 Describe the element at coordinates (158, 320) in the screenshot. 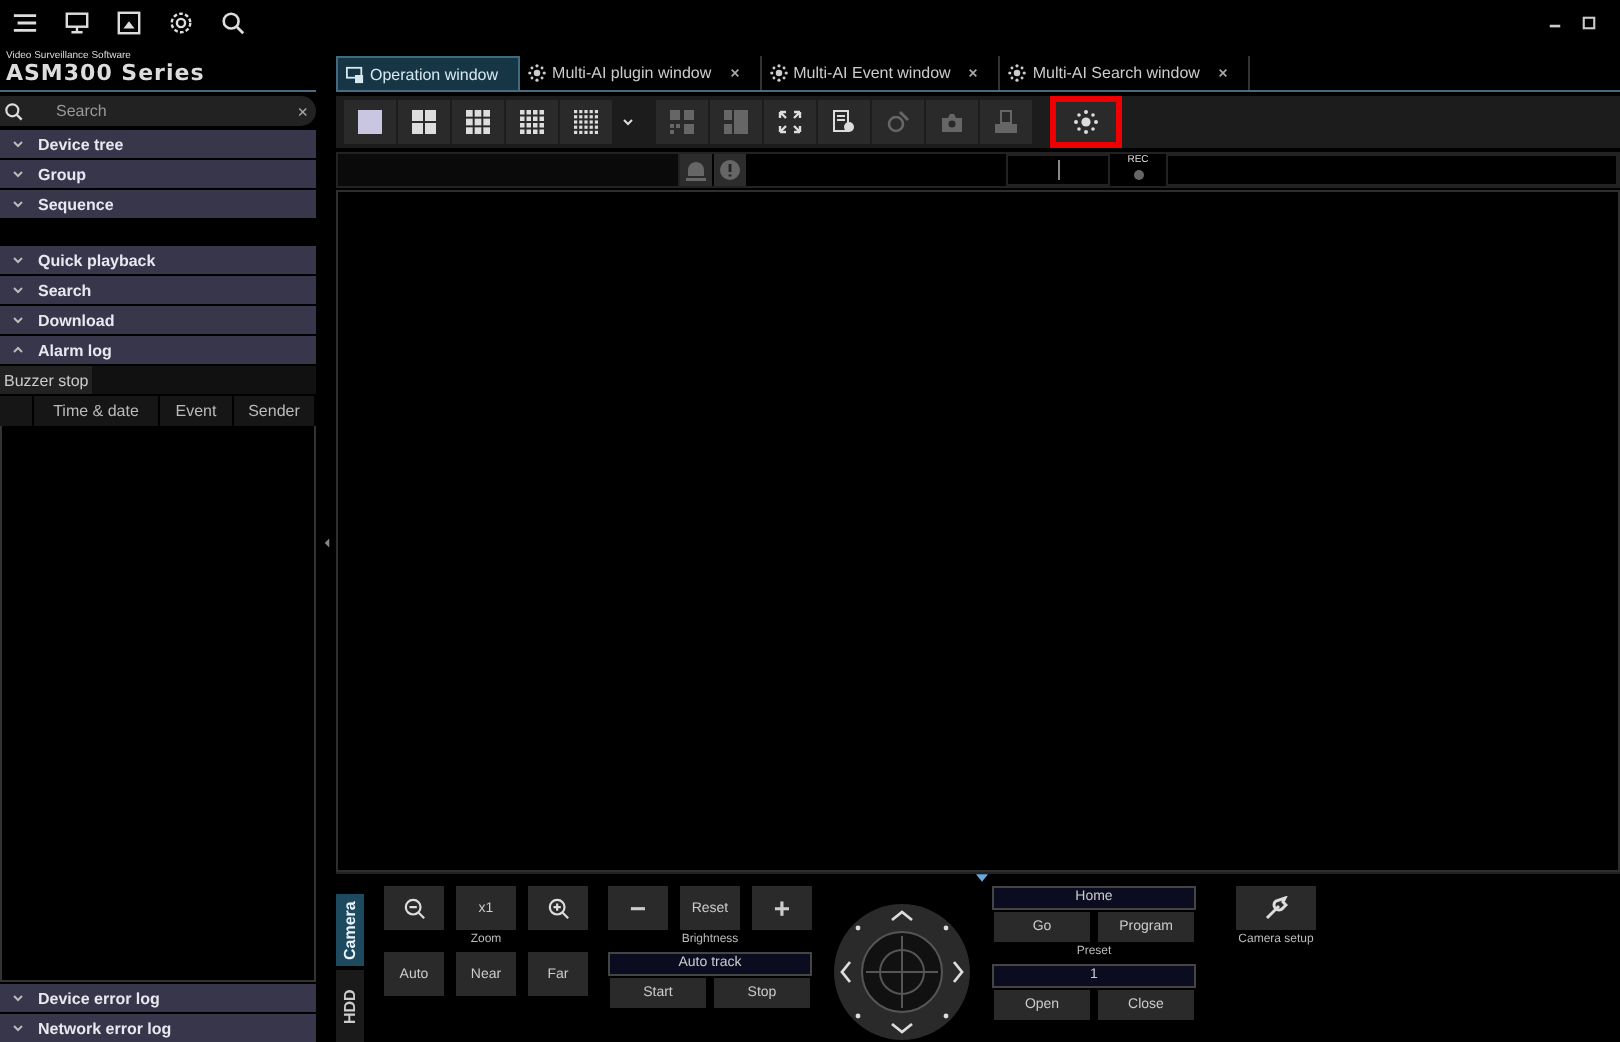

I see `section-header: Download` at that location.